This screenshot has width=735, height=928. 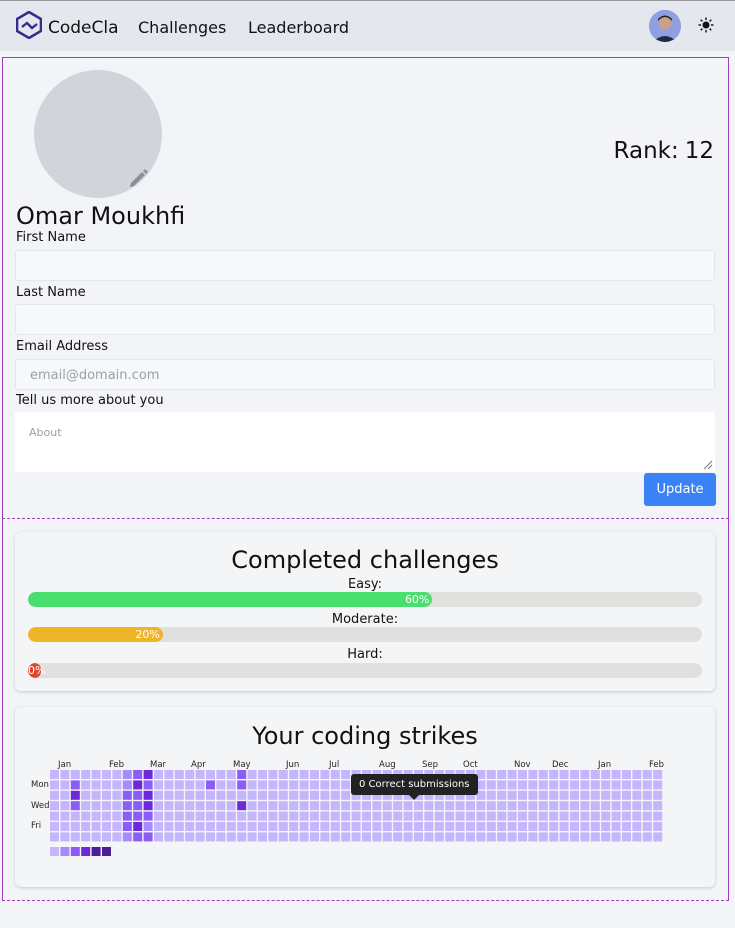 I want to click on first-name-input, so click(x=365, y=265).